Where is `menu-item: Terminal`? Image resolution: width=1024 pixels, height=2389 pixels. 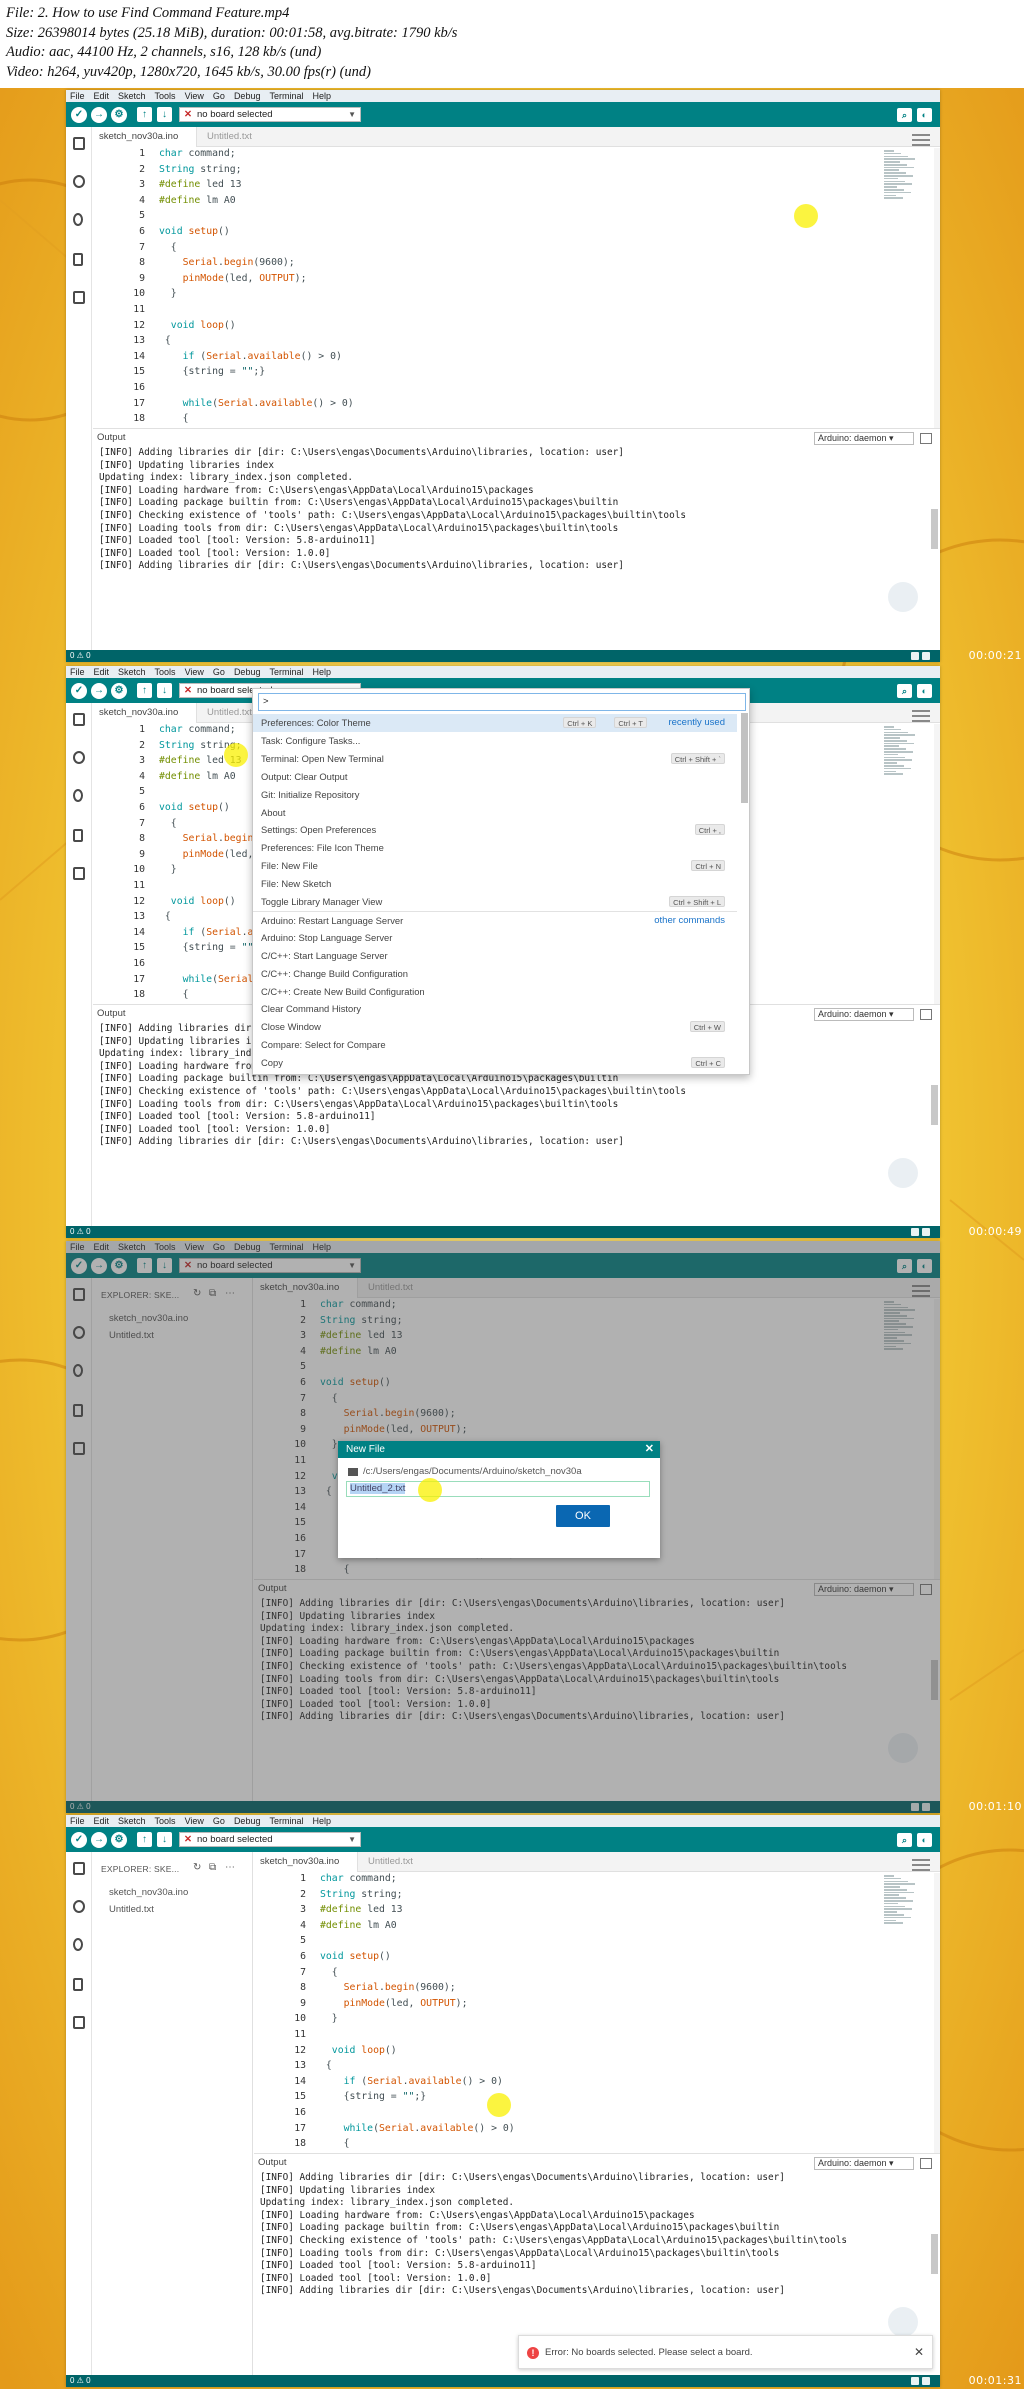 menu-item: Terminal is located at coordinates (286, 1821).